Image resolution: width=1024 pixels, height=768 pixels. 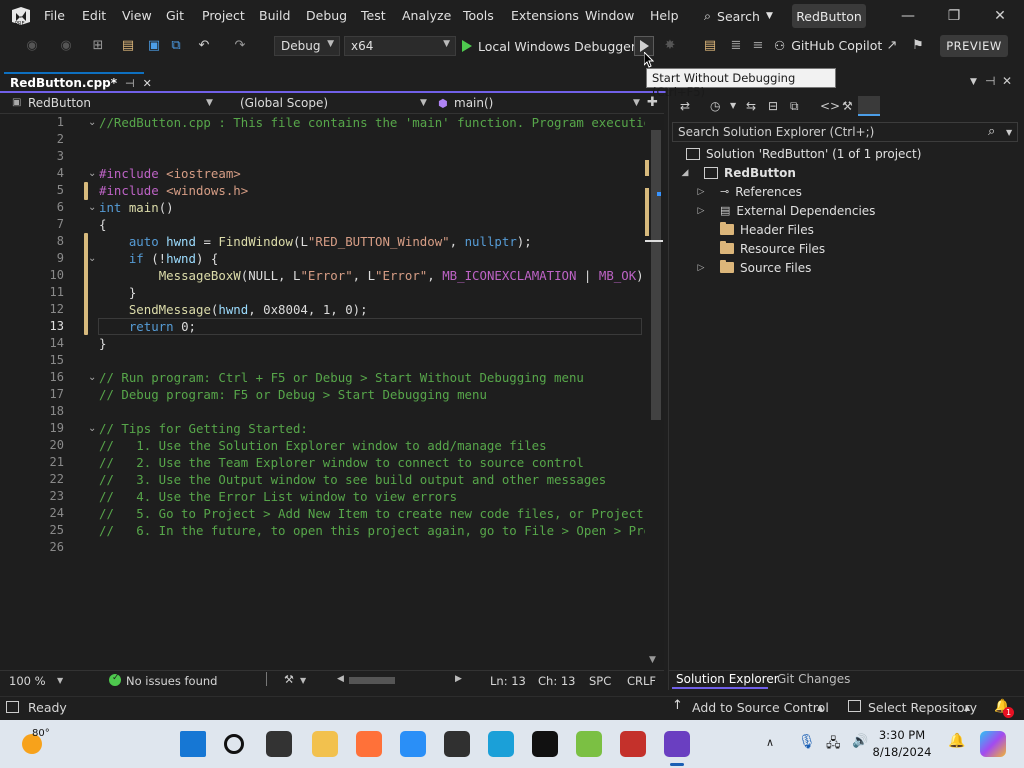 I want to click on copilot-taskbar-icon, so click(x=993, y=744).